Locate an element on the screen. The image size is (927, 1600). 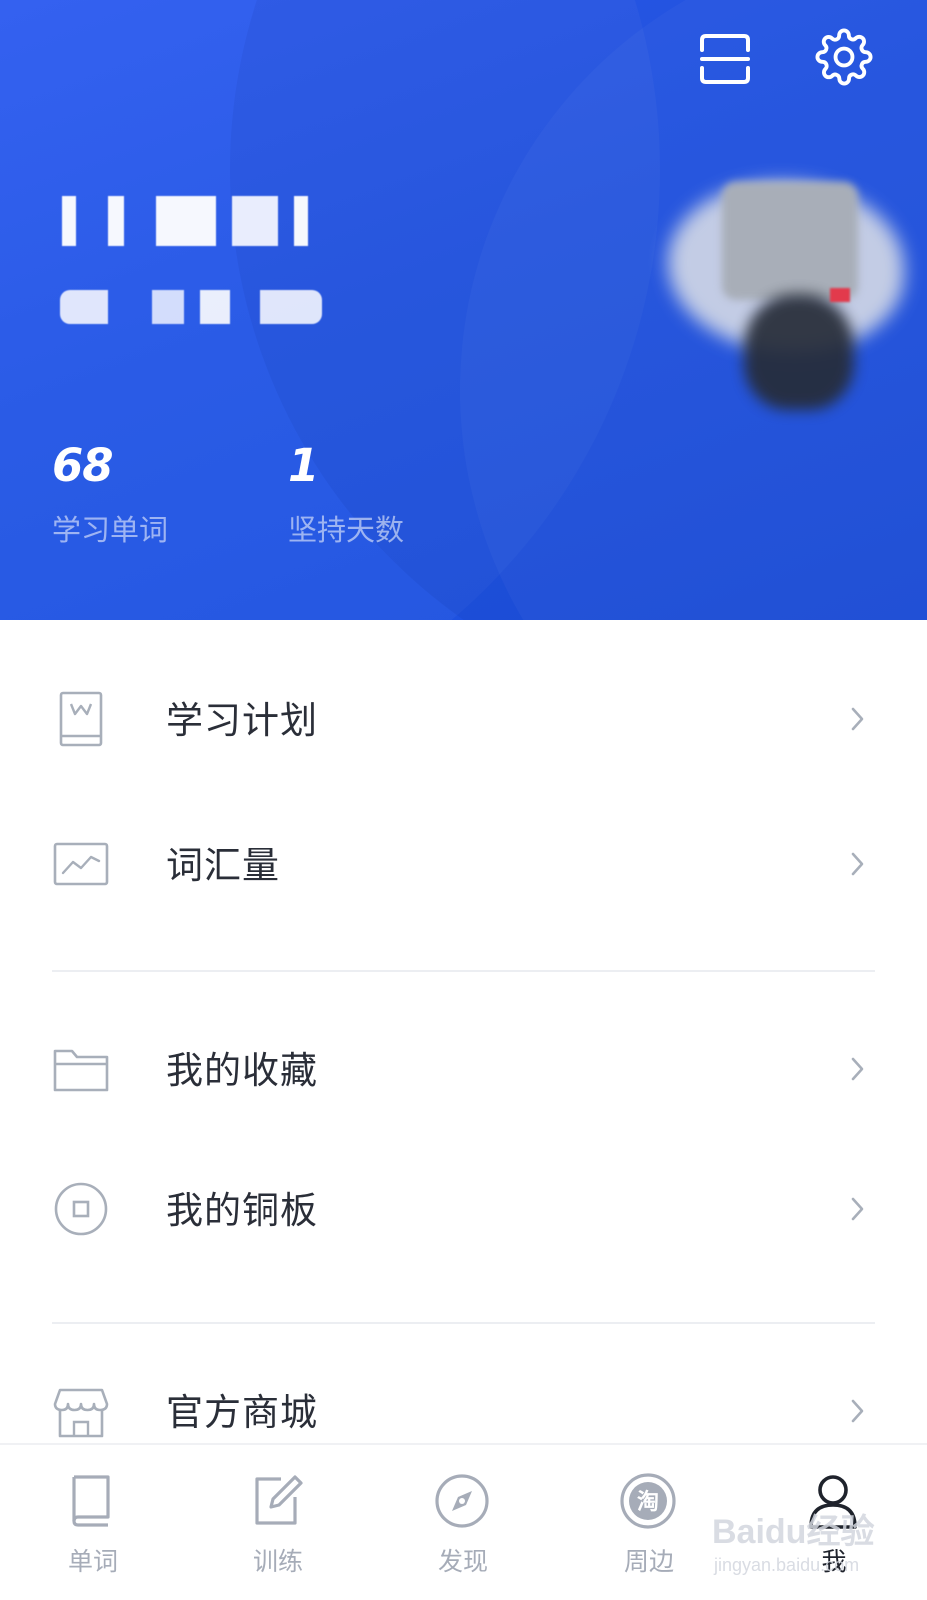
tab-nearby: 淘 周边 is located at coordinates (649, 1522).